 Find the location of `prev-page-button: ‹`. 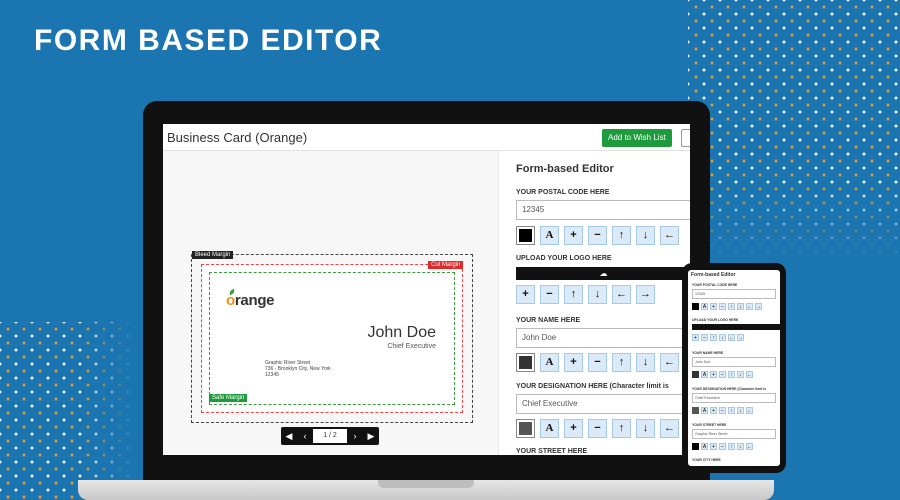

prev-page-button: ‹ is located at coordinates (305, 436).